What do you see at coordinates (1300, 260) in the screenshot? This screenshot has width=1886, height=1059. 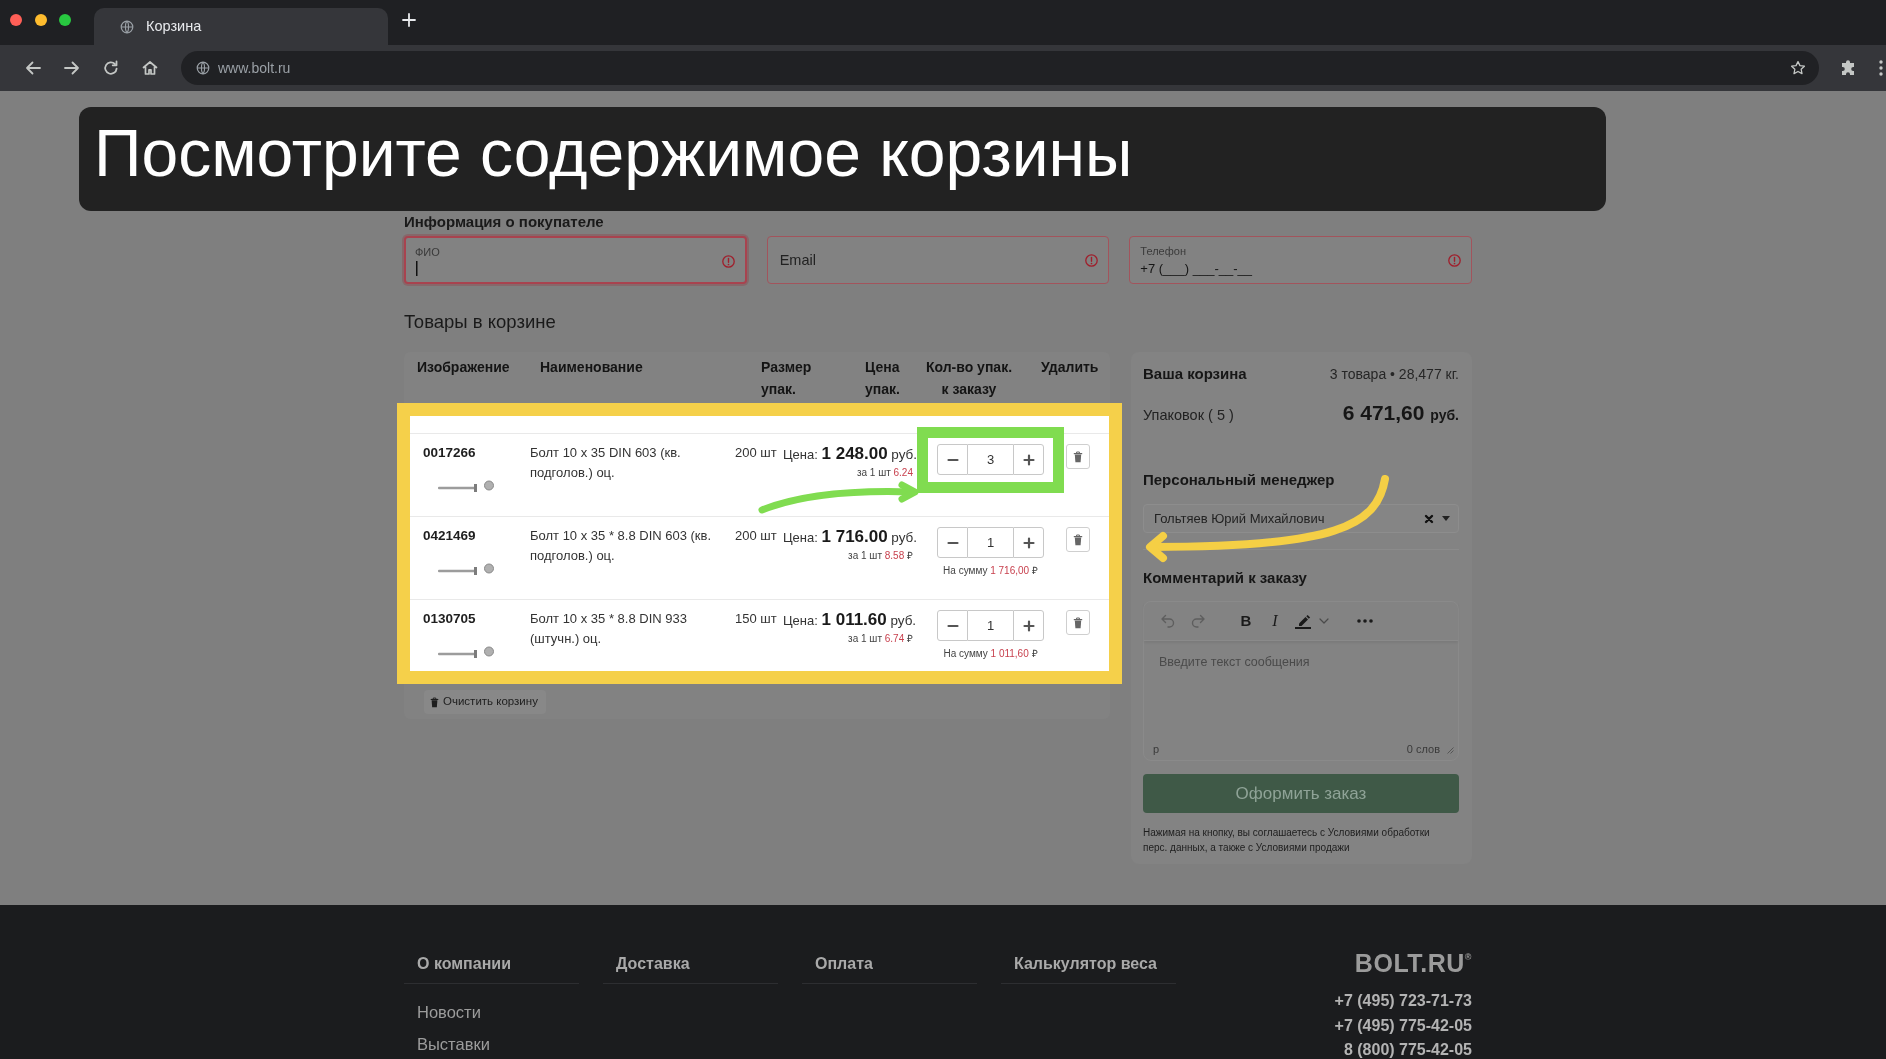 I see `input-field: Телефон +7 (___) ___-__-__` at bounding box center [1300, 260].